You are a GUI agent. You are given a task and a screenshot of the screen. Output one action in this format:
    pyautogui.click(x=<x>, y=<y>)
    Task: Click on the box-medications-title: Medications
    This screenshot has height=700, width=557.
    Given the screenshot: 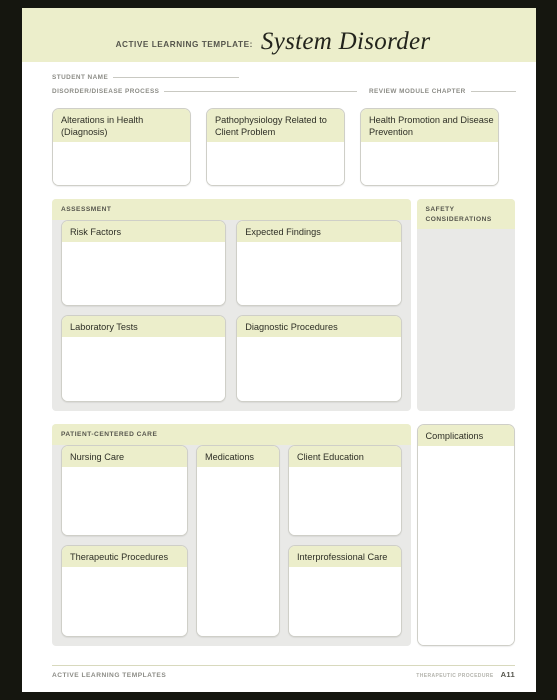 What is the action you would take?
    pyautogui.click(x=238, y=456)
    